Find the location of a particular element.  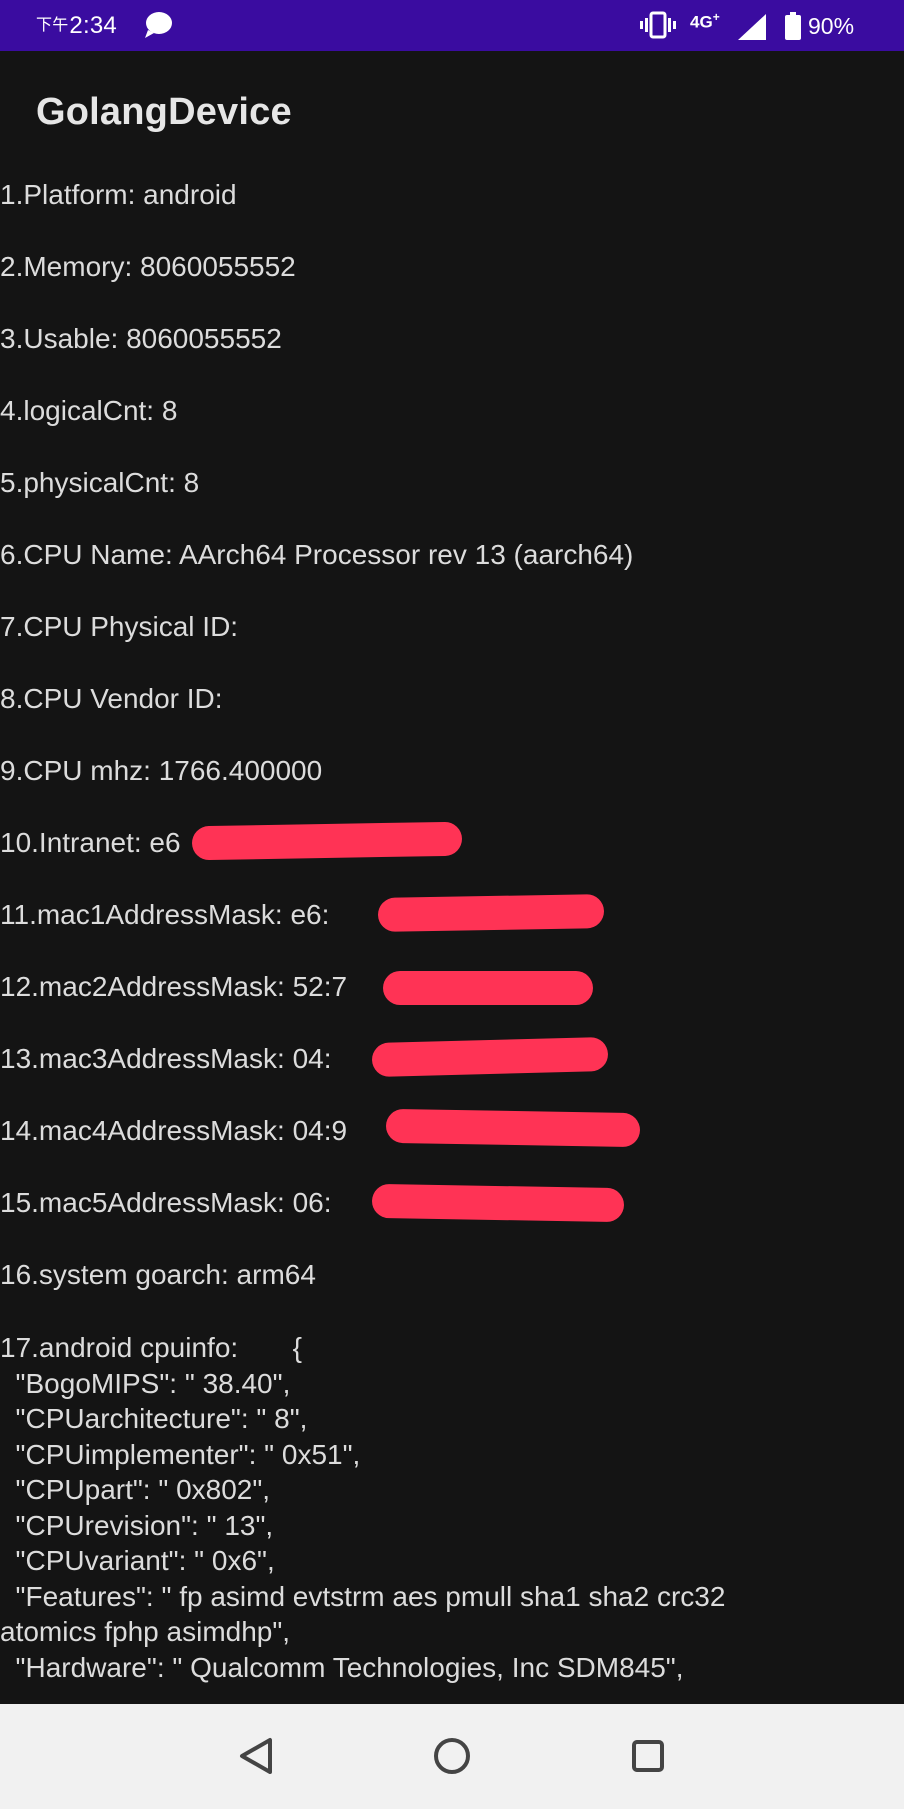

info-line-mac3: 13.mac3AddressMask: 04: is located at coordinates (452, 1075).